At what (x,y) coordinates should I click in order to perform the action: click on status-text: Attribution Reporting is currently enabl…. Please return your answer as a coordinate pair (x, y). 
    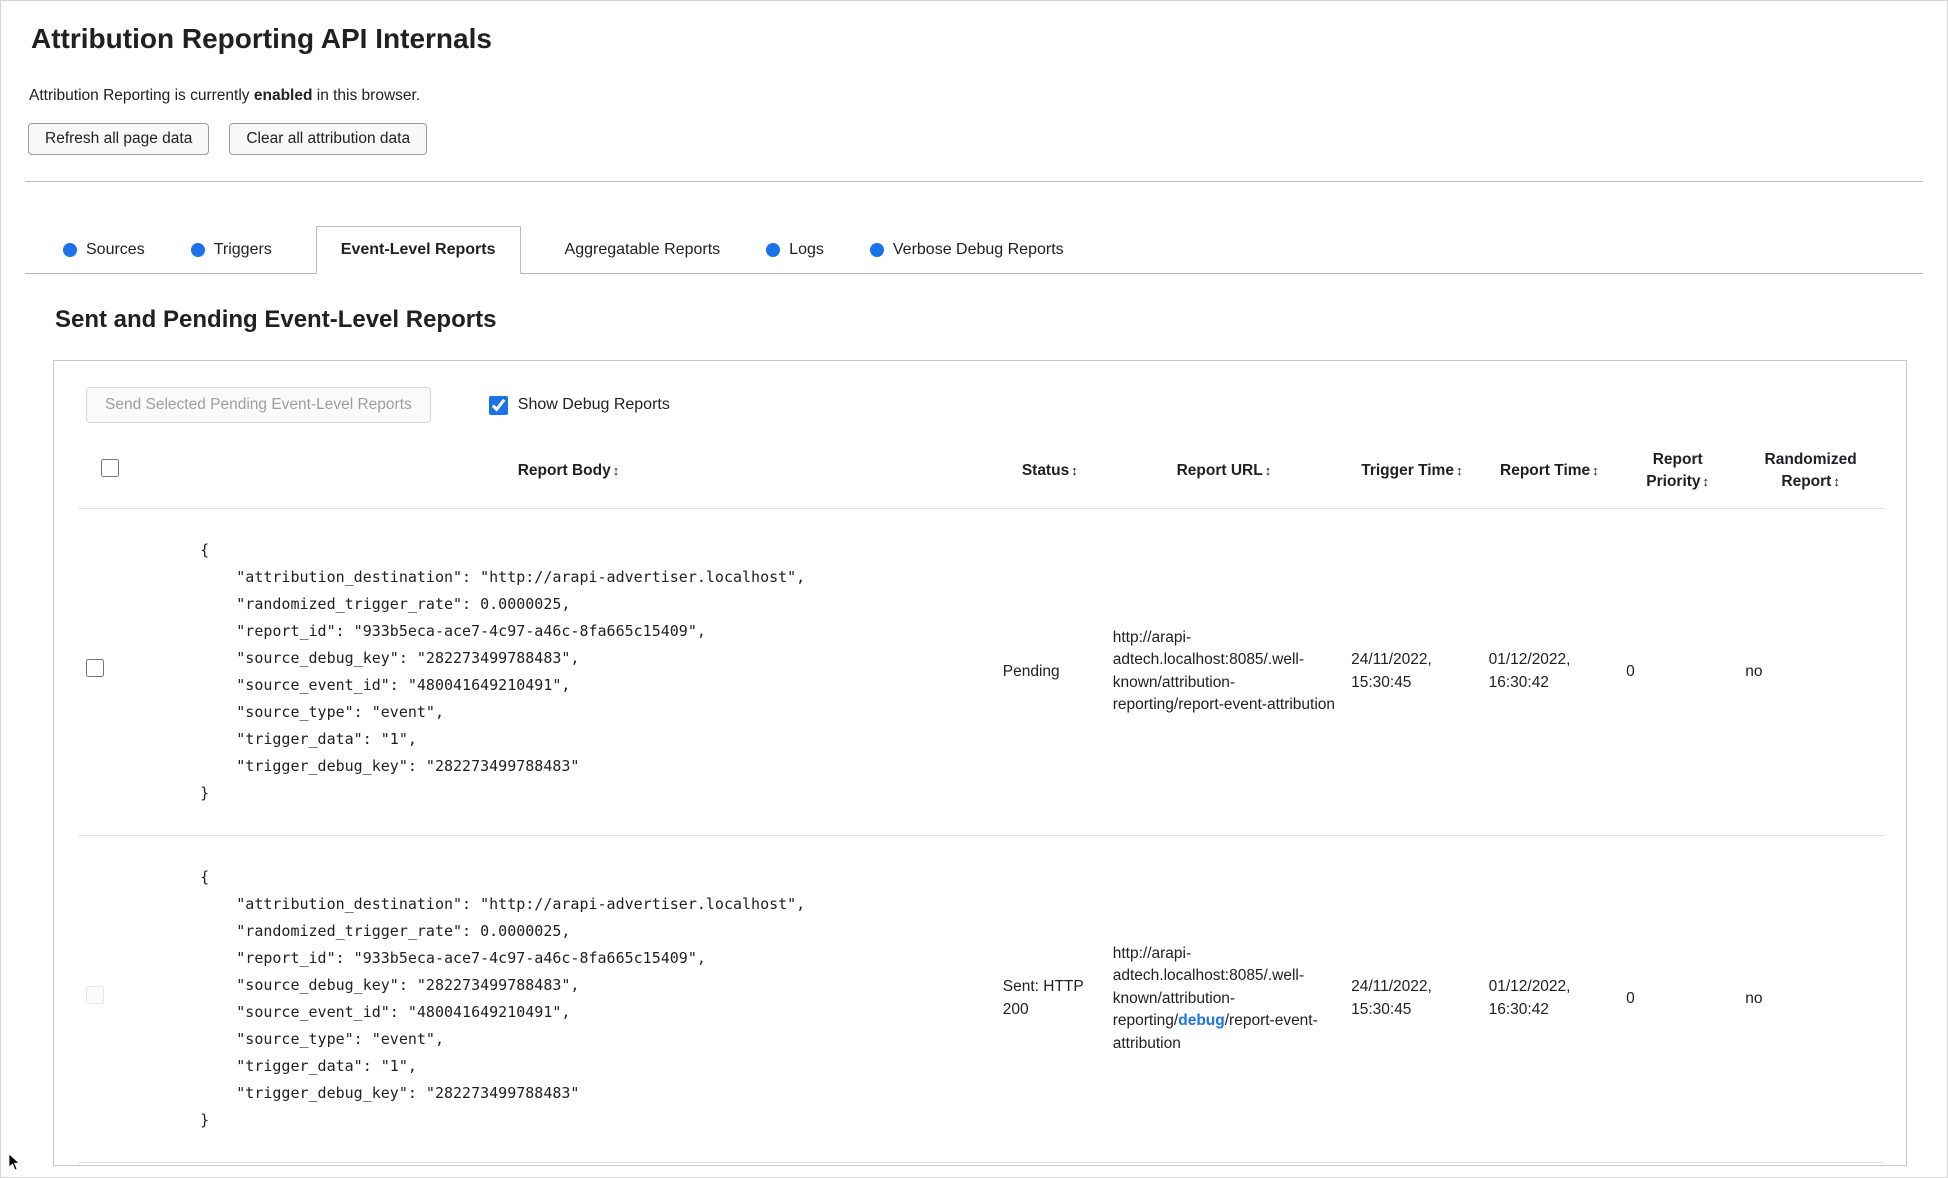
    Looking at the image, I should click on (988, 96).